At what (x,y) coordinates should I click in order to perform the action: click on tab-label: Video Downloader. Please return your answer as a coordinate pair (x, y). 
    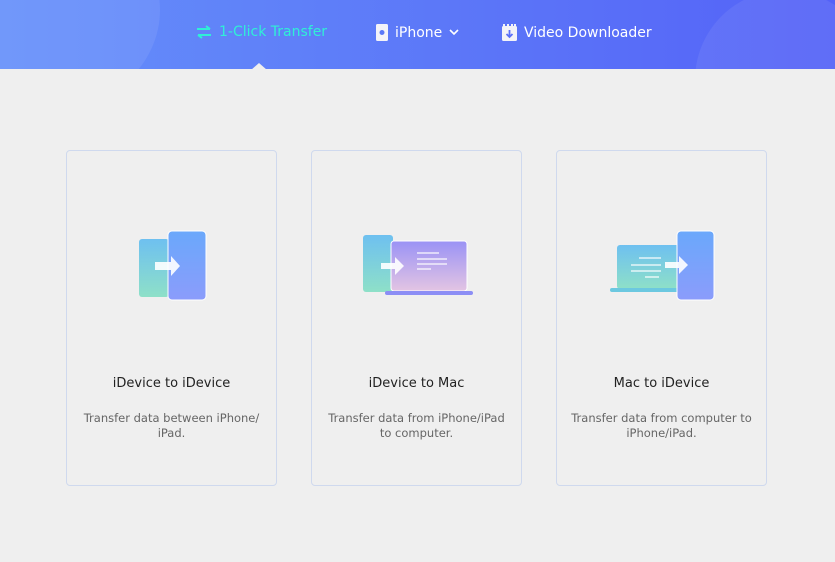
    Looking at the image, I should click on (588, 32).